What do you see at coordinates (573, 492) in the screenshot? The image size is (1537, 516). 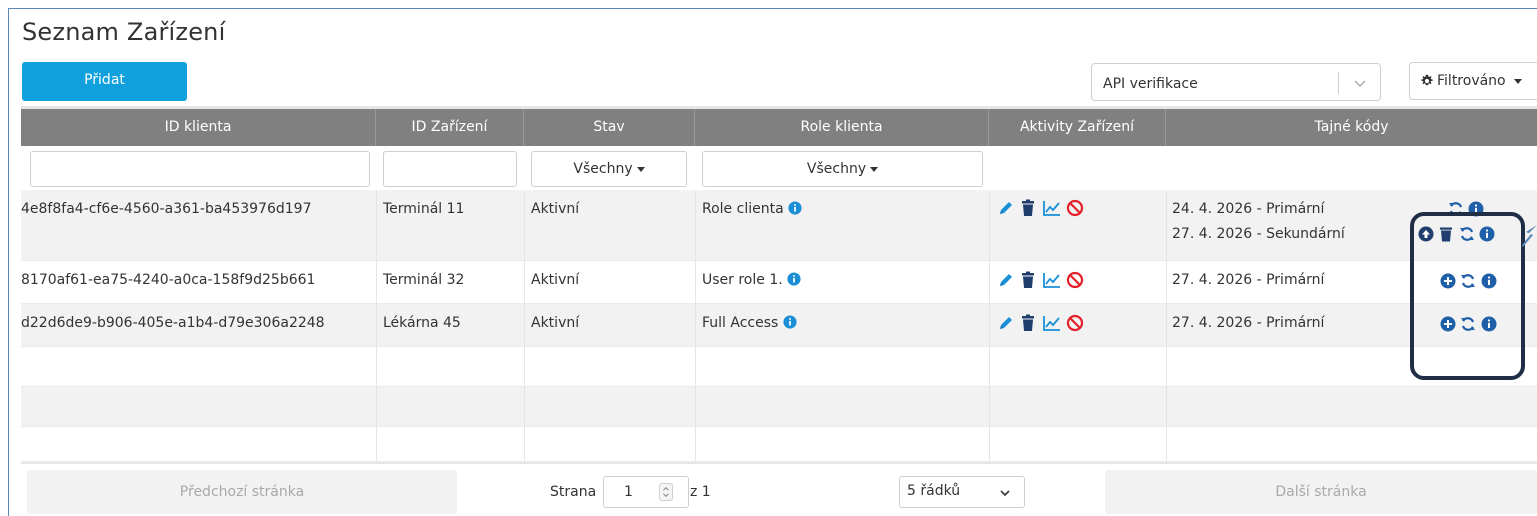 I see `page-label: Strana` at bounding box center [573, 492].